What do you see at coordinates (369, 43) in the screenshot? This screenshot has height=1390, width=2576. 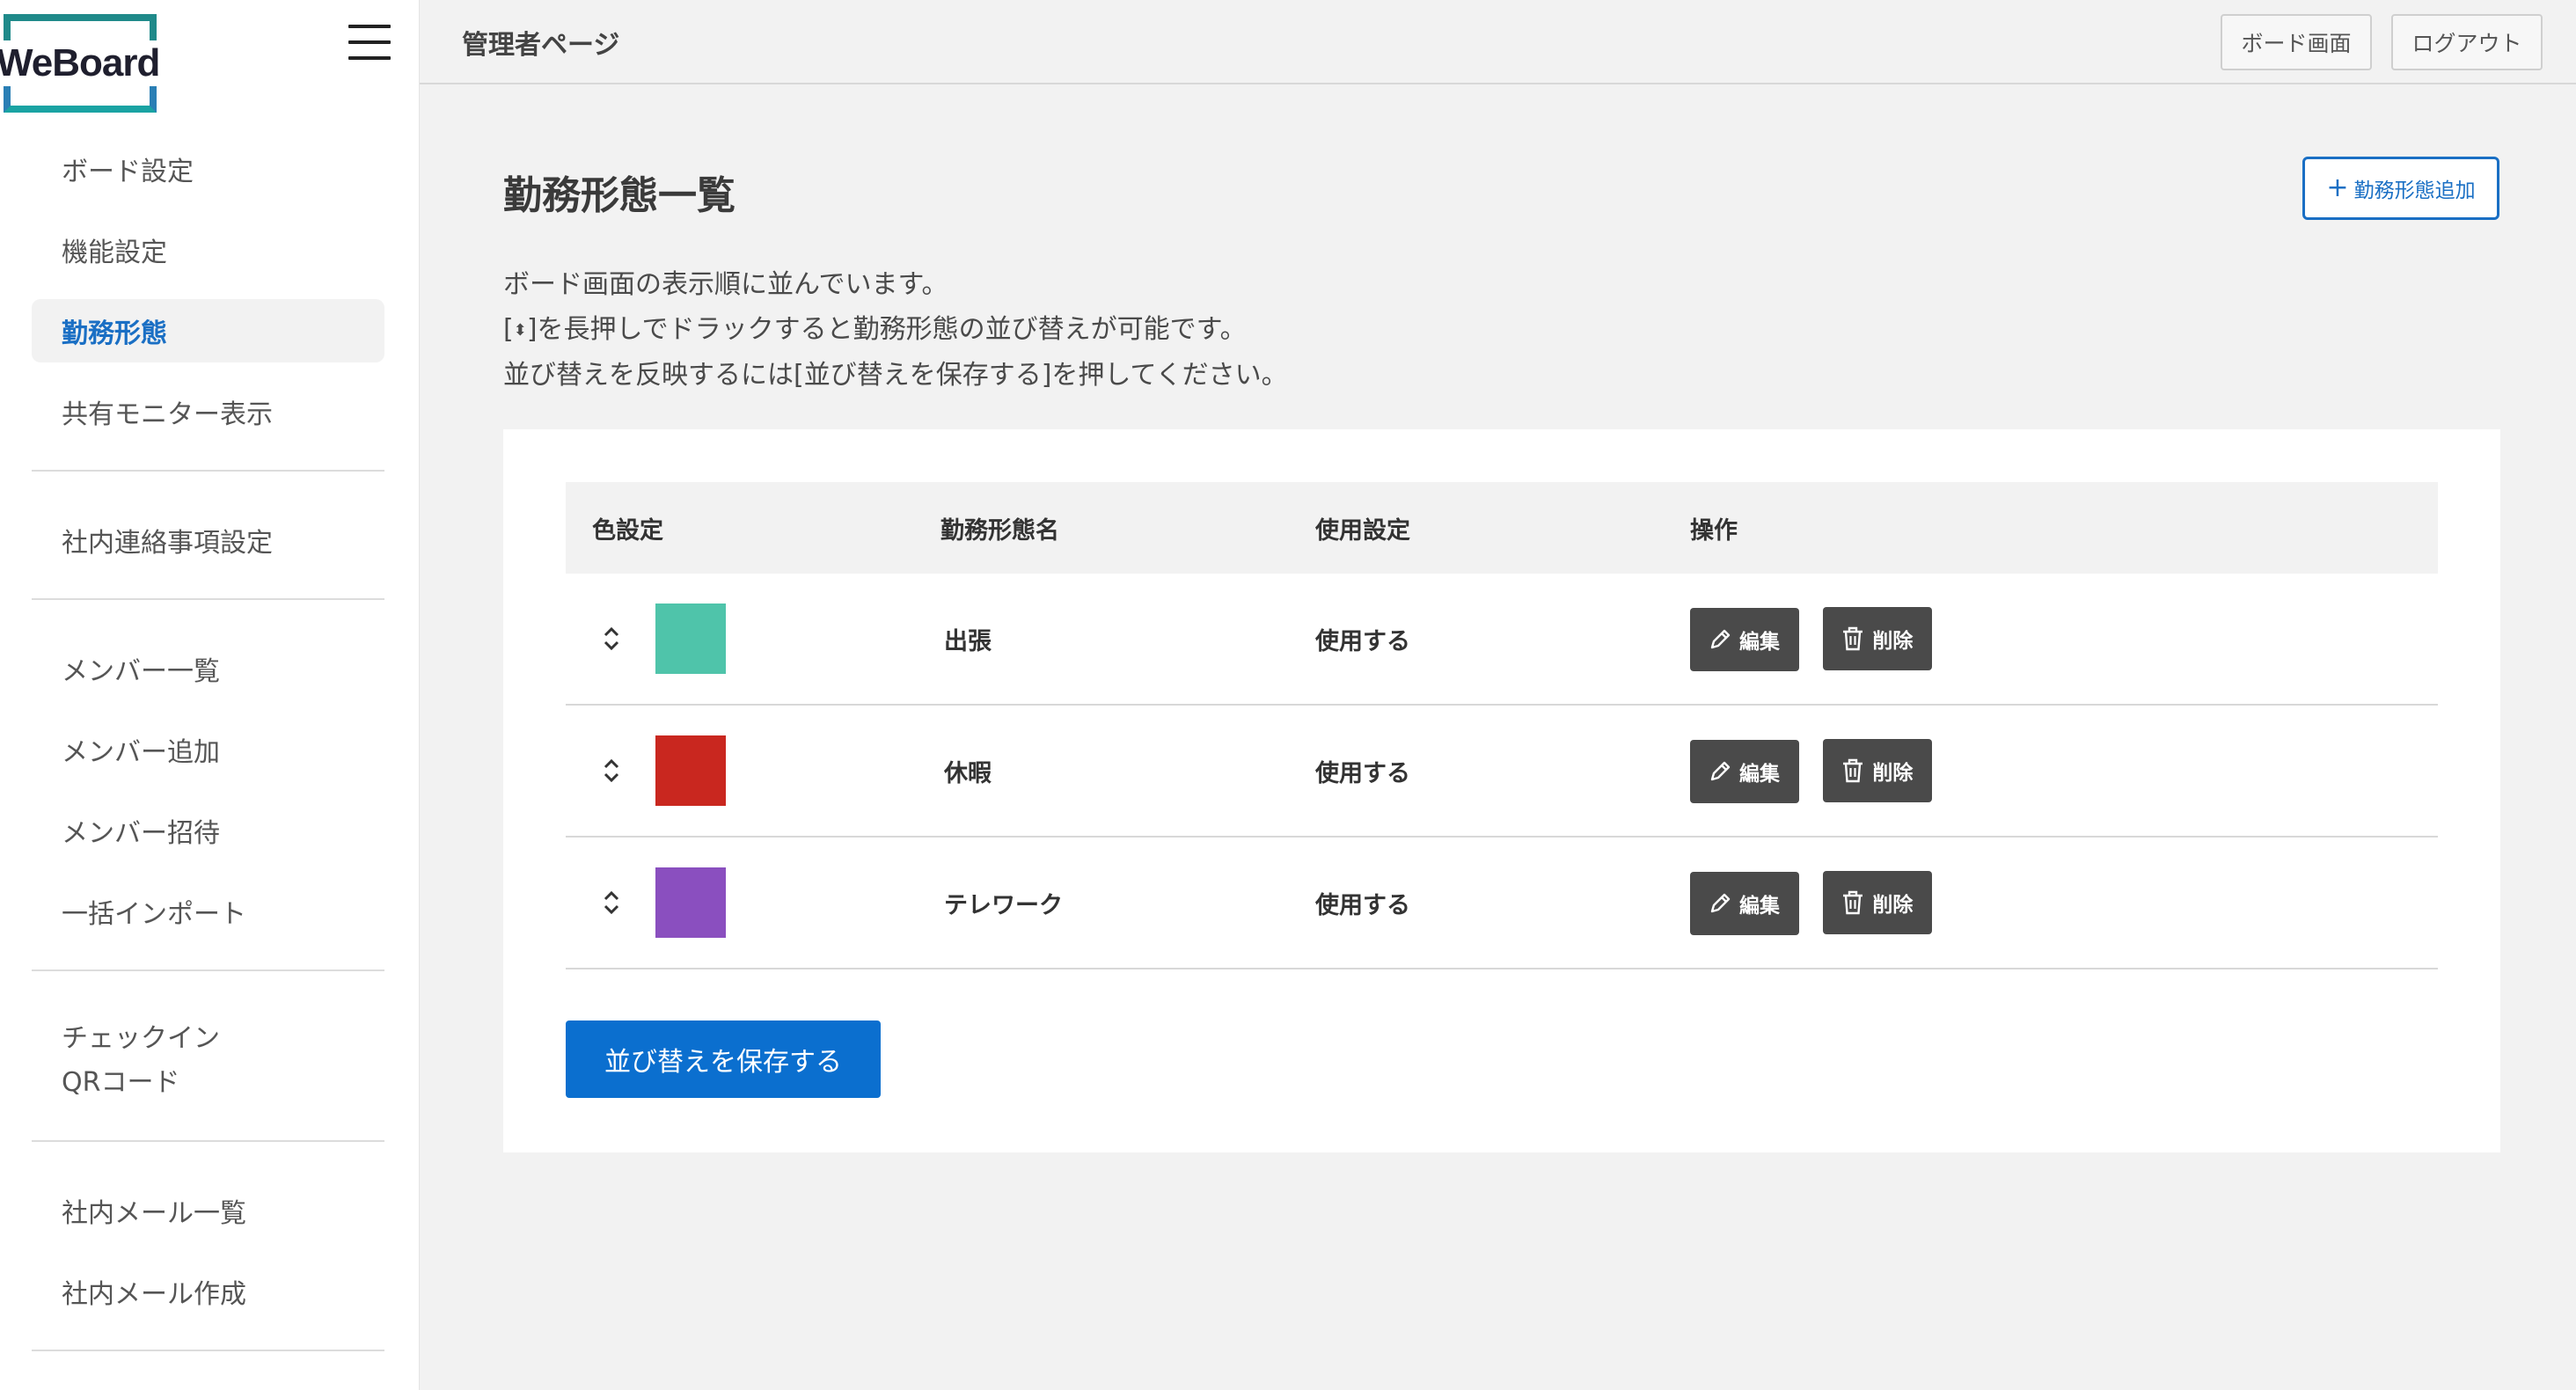 I see `hamburger-menu-icon` at bounding box center [369, 43].